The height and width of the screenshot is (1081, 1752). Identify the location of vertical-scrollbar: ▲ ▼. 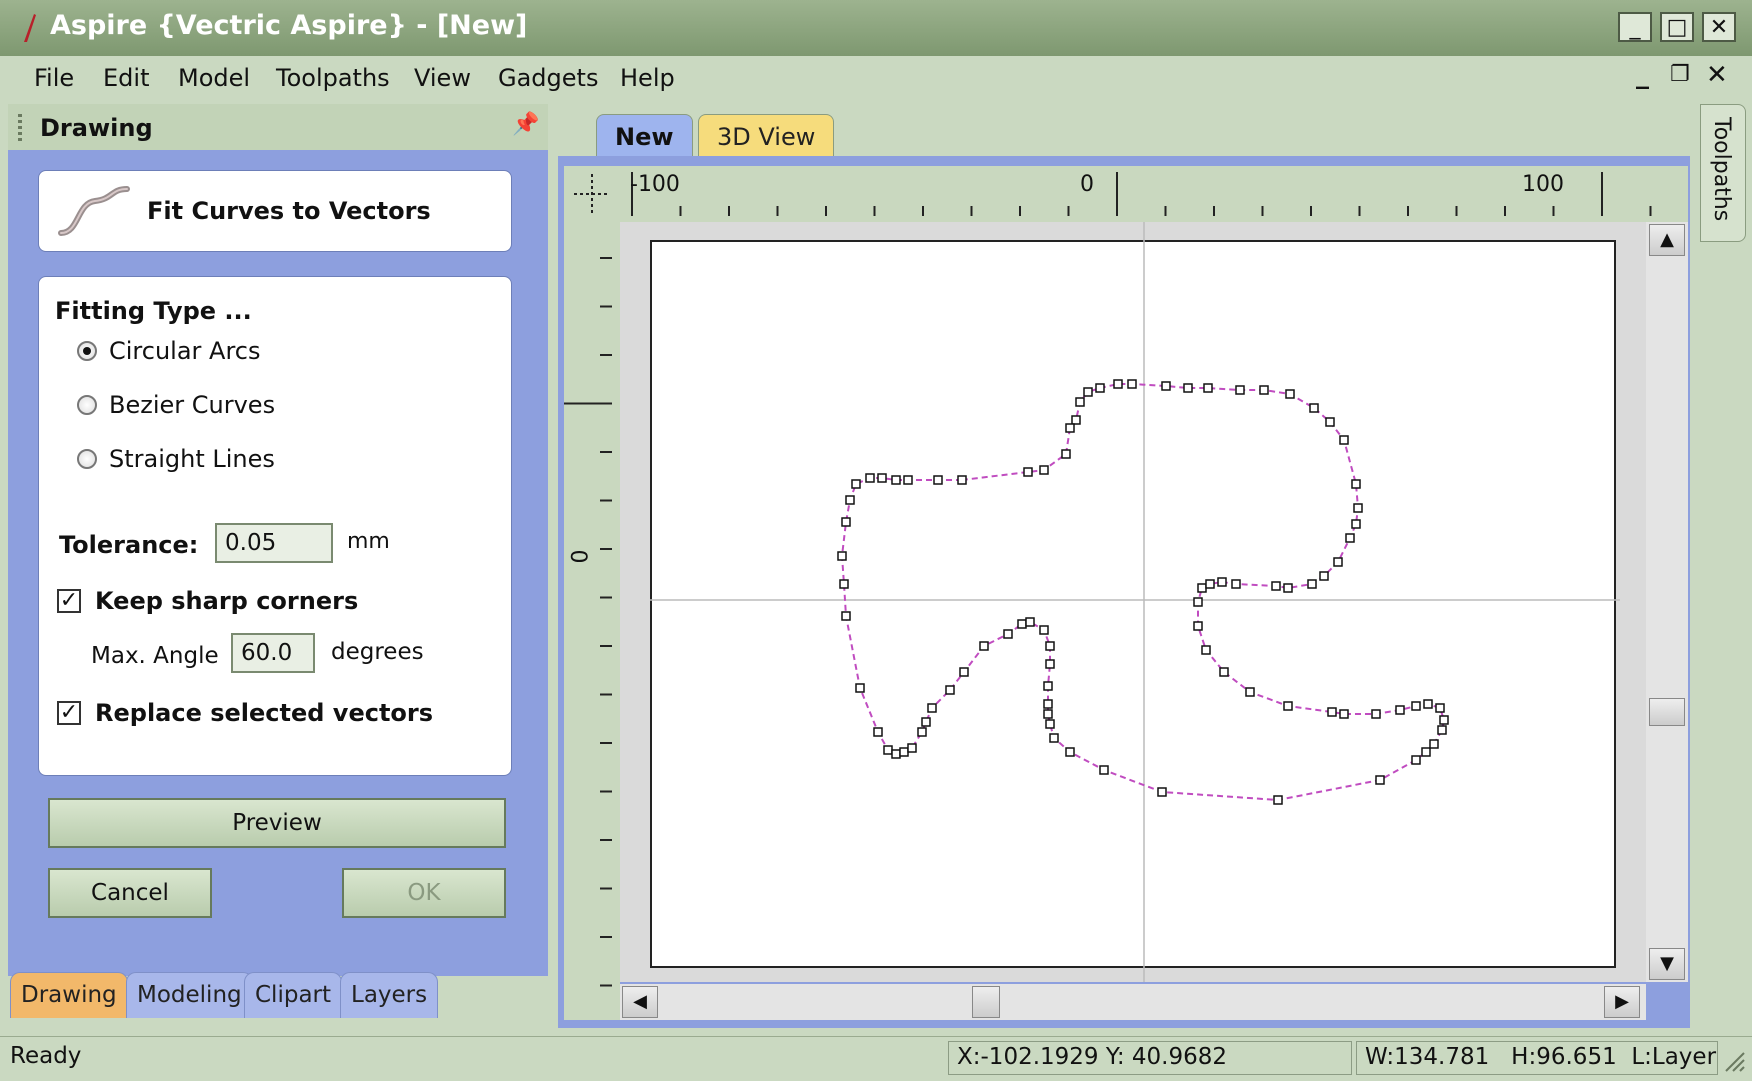
(1667, 602).